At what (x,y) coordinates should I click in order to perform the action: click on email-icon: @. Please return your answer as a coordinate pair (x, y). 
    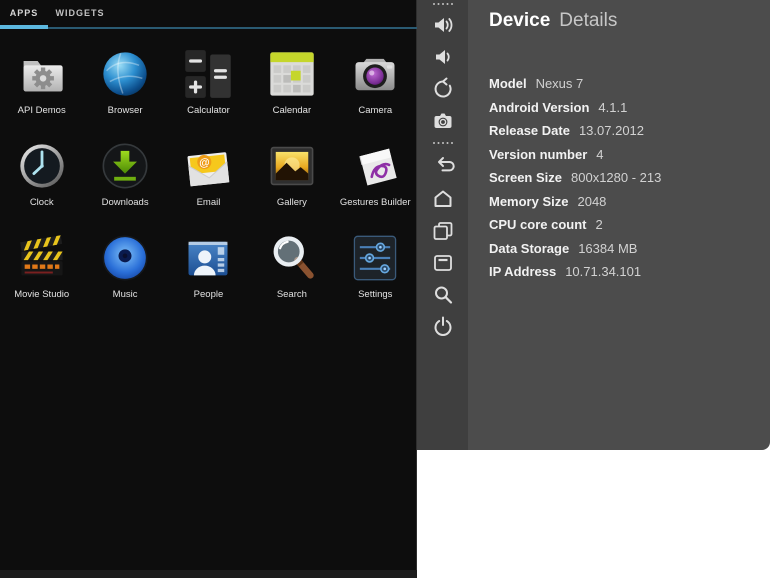
    Looking at the image, I should click on (208, 166).